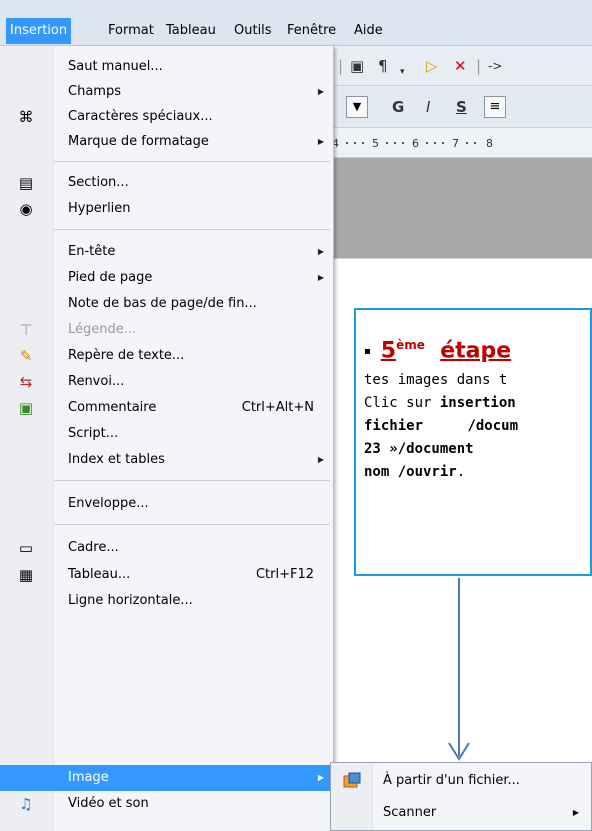  Describe the element at coordinates (415, 143) in the screenshot. I see `ruler-tick: 6` at that location.